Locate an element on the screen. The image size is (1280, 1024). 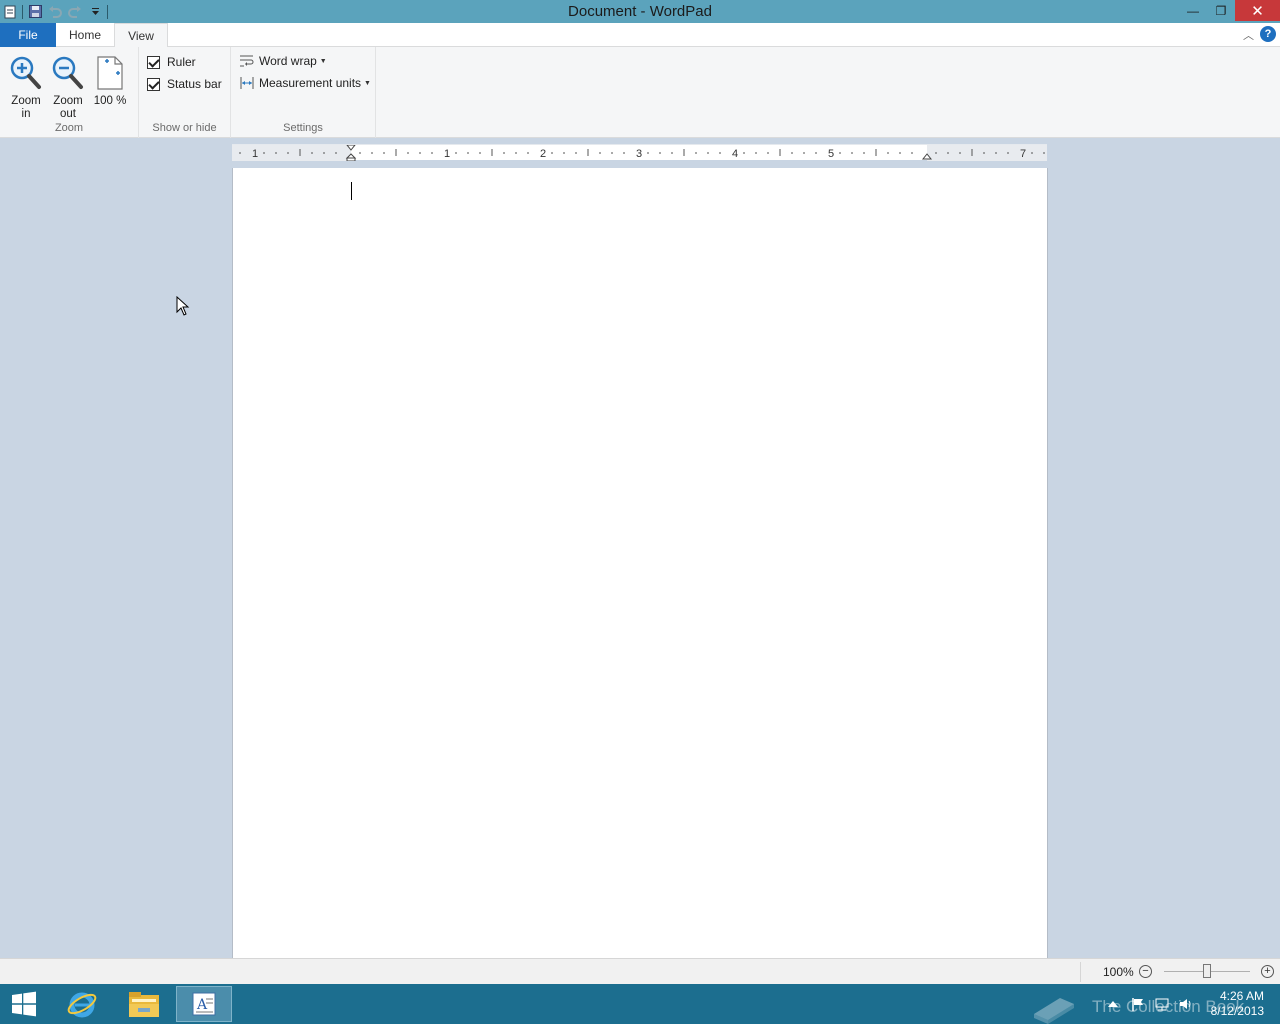
zoom-slider-thumb is located at coordinates (1207, 971).